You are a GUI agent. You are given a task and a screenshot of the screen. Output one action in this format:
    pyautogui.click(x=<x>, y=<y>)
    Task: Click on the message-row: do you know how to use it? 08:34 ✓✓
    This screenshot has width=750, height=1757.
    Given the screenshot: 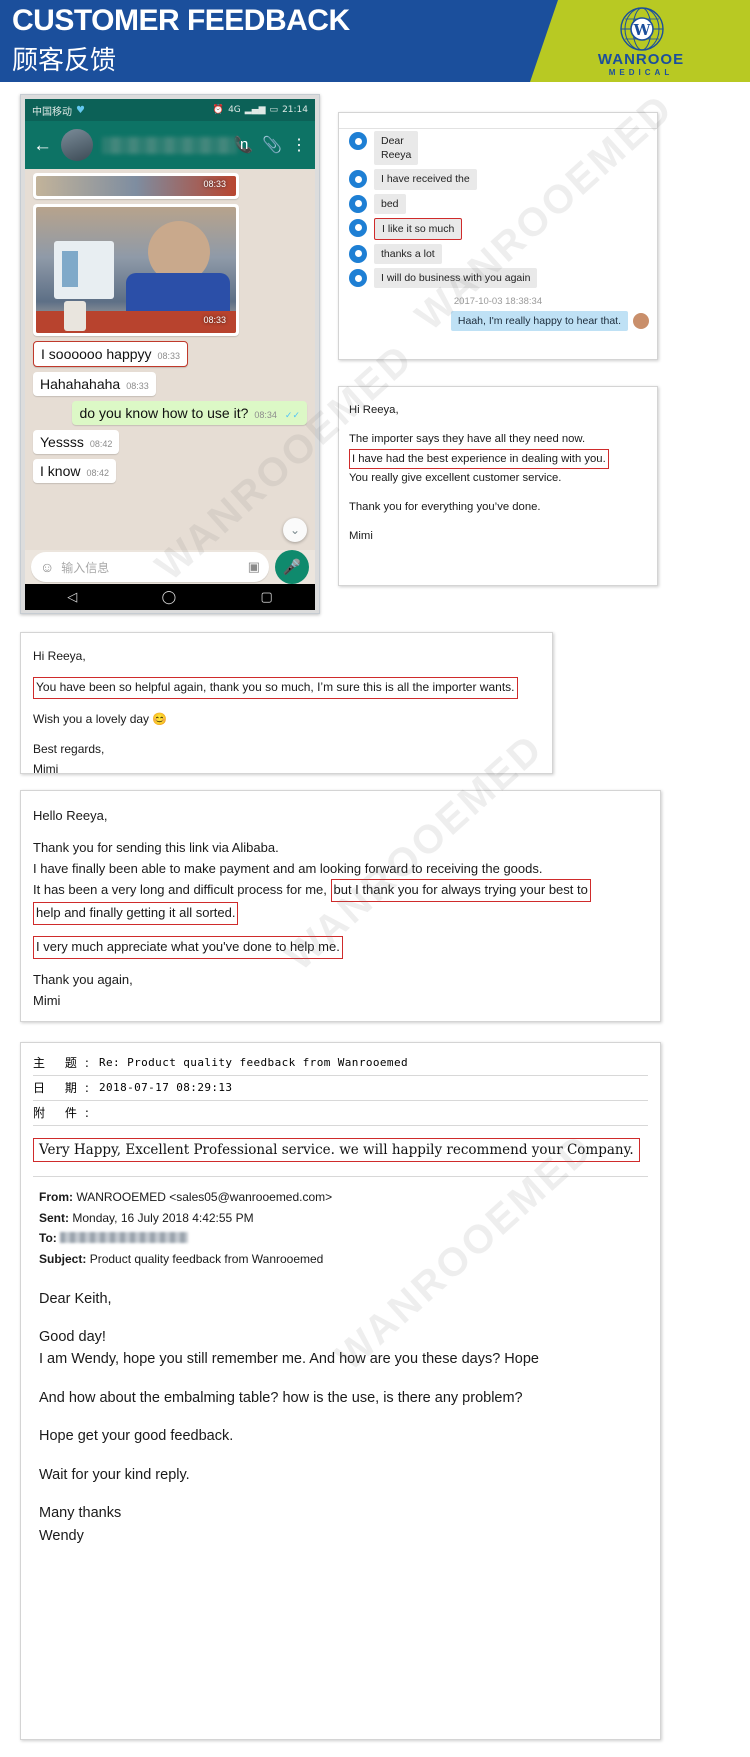 What is the action you would take?
    pyautogui.click(x=170, y=415)
    